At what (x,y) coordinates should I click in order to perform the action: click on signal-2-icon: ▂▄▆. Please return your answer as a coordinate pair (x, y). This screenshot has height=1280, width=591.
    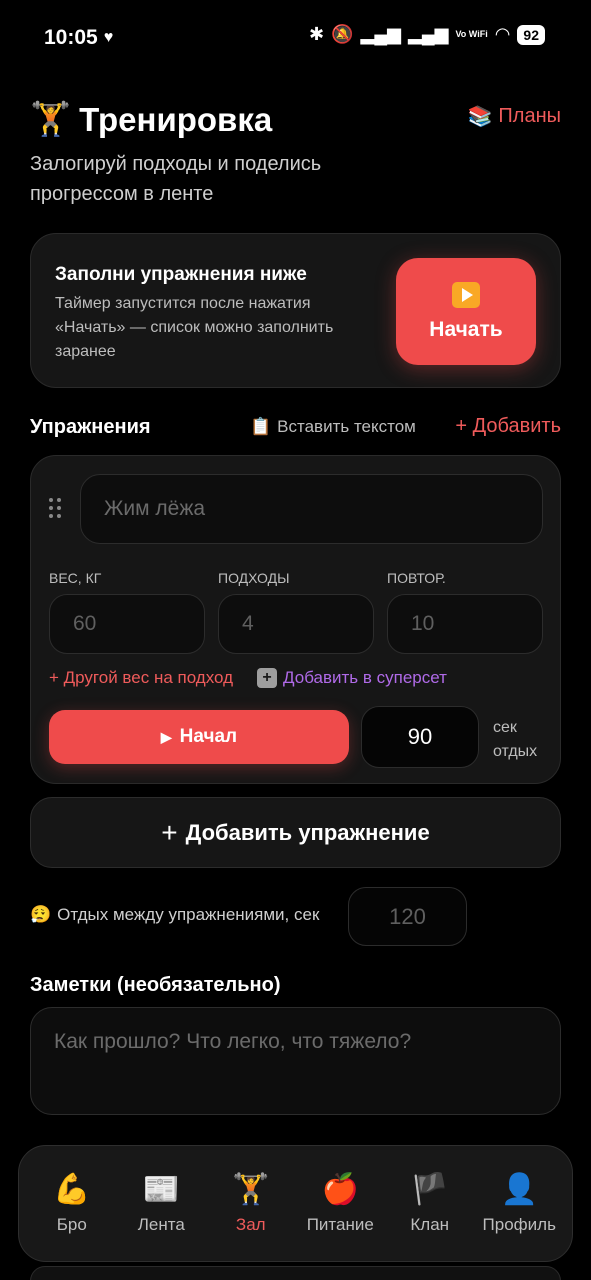
    Looking at the image, I should click on (428, 34).